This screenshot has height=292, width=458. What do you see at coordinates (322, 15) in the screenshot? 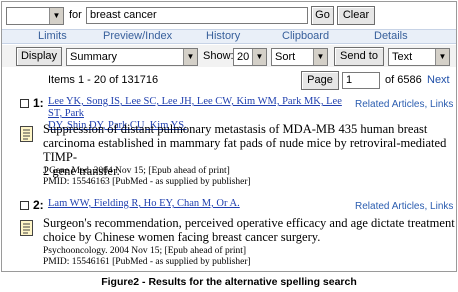
I see `go-button: Go` at bounding box center [322, 15].